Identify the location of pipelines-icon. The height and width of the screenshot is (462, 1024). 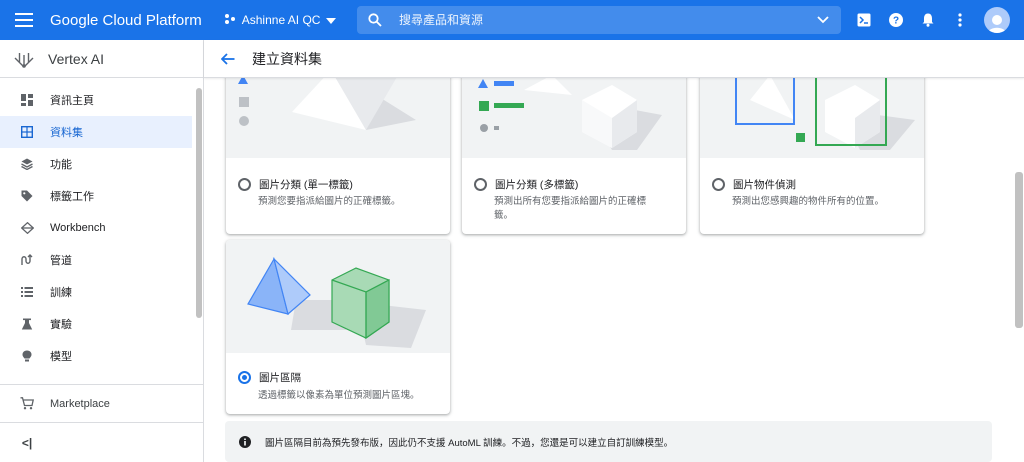
(25, 260).